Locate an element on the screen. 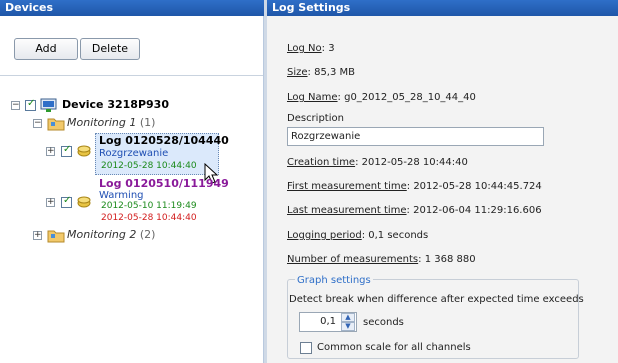 This screenshot has width=618, height=363. log-name-field: Log Name: g0_2012_05_28_10_44_40 is located at coordinates (381, 97).